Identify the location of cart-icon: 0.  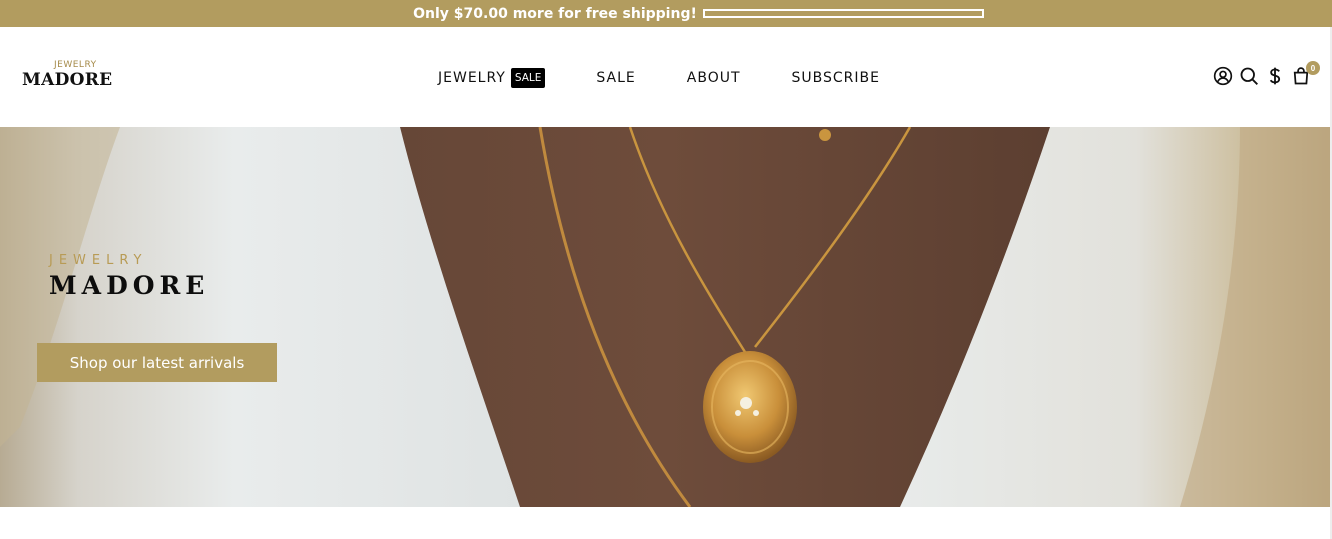
(1305, 74).